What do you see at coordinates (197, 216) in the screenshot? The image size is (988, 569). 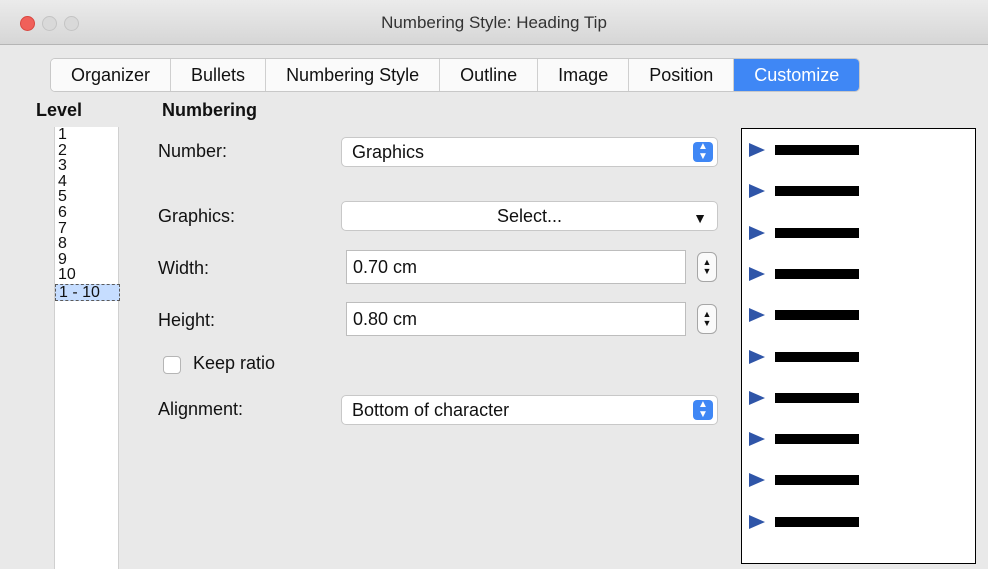 I see `graphics-label: Graphics:` at bounding box center [197, 216].